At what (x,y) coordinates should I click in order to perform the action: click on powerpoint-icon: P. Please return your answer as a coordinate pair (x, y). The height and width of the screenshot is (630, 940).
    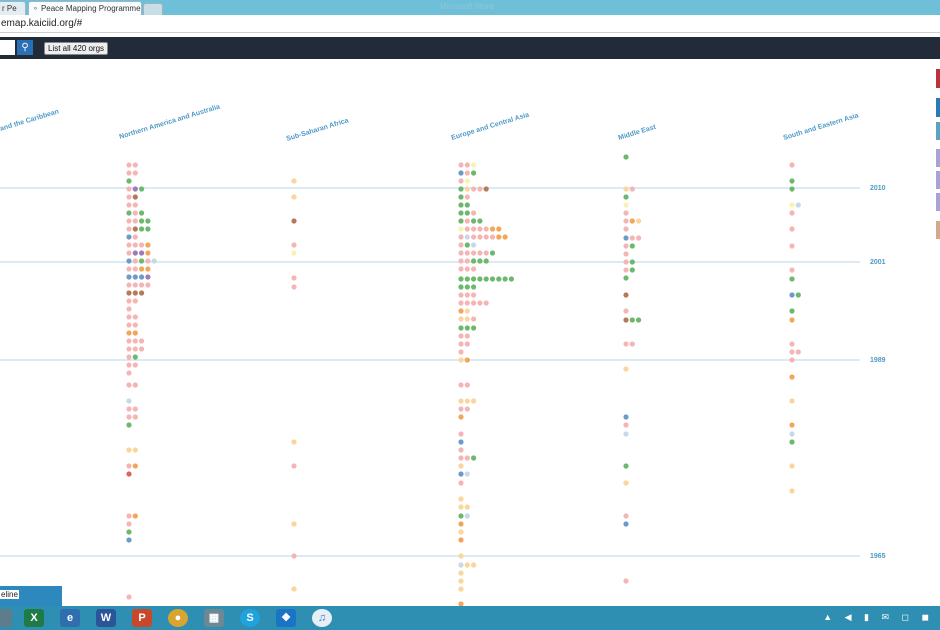
    Looking at the image, I should click on (142, 618).